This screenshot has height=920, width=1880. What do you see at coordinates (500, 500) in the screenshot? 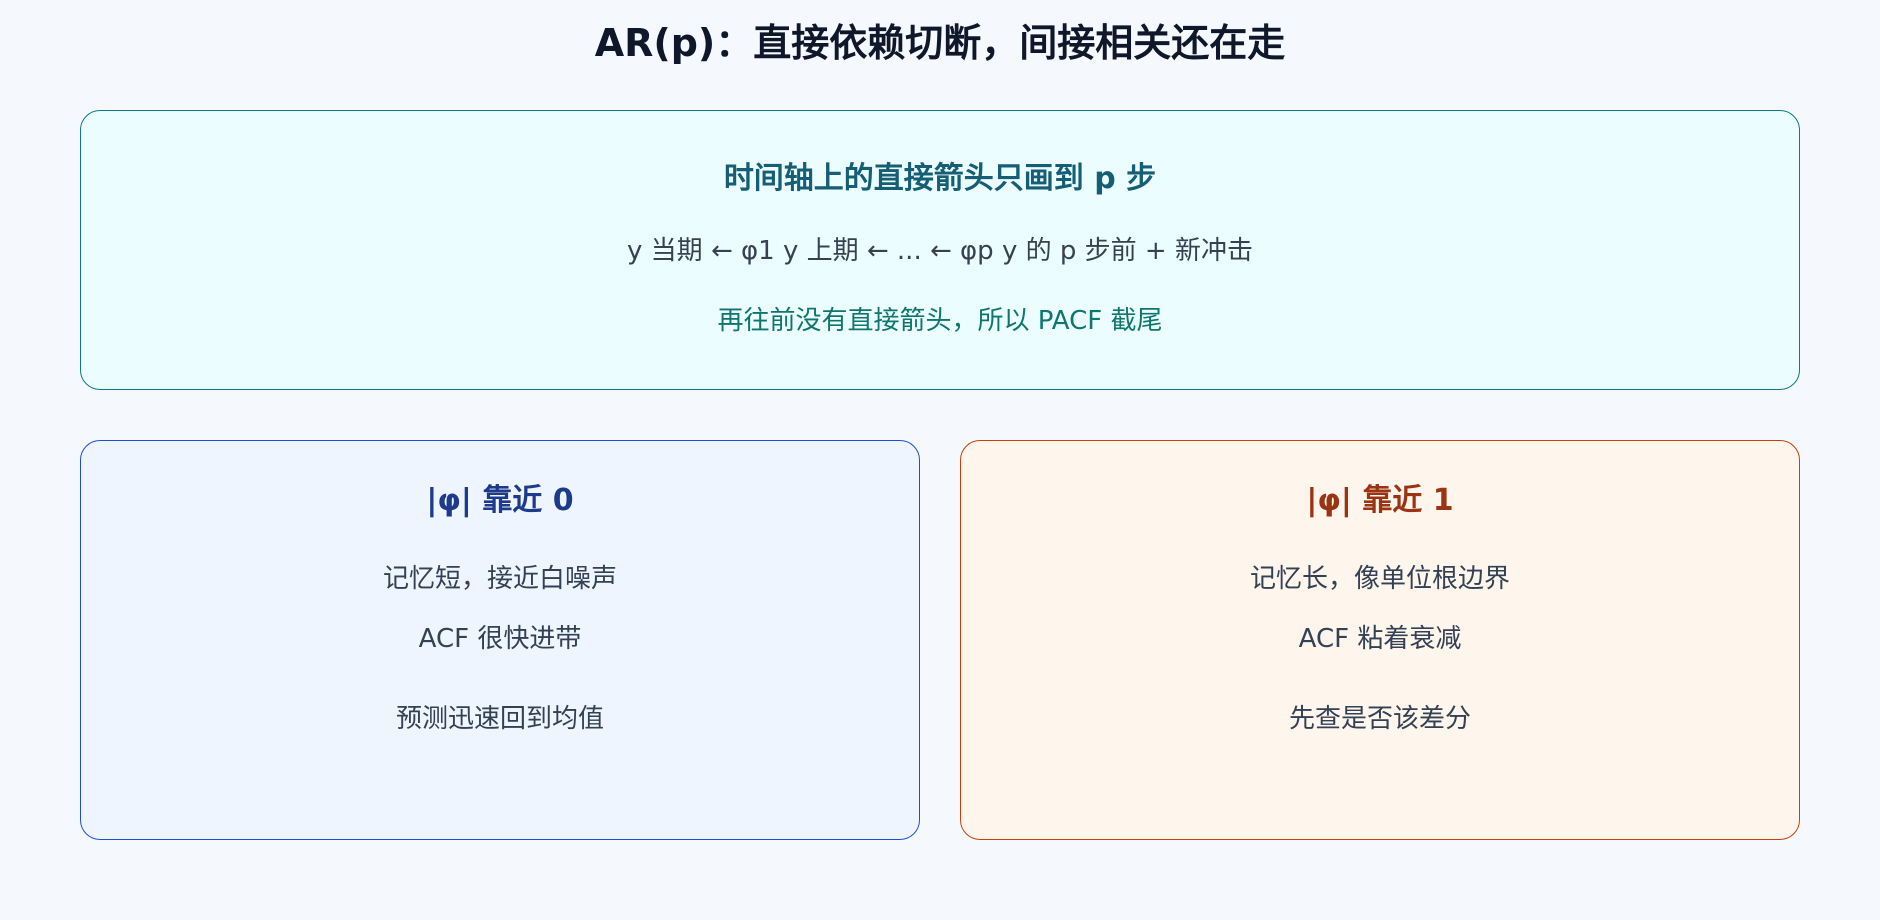
I see `phi-near-zero-heading: |φ| 靠近 0` at bounding box center [500, 500].